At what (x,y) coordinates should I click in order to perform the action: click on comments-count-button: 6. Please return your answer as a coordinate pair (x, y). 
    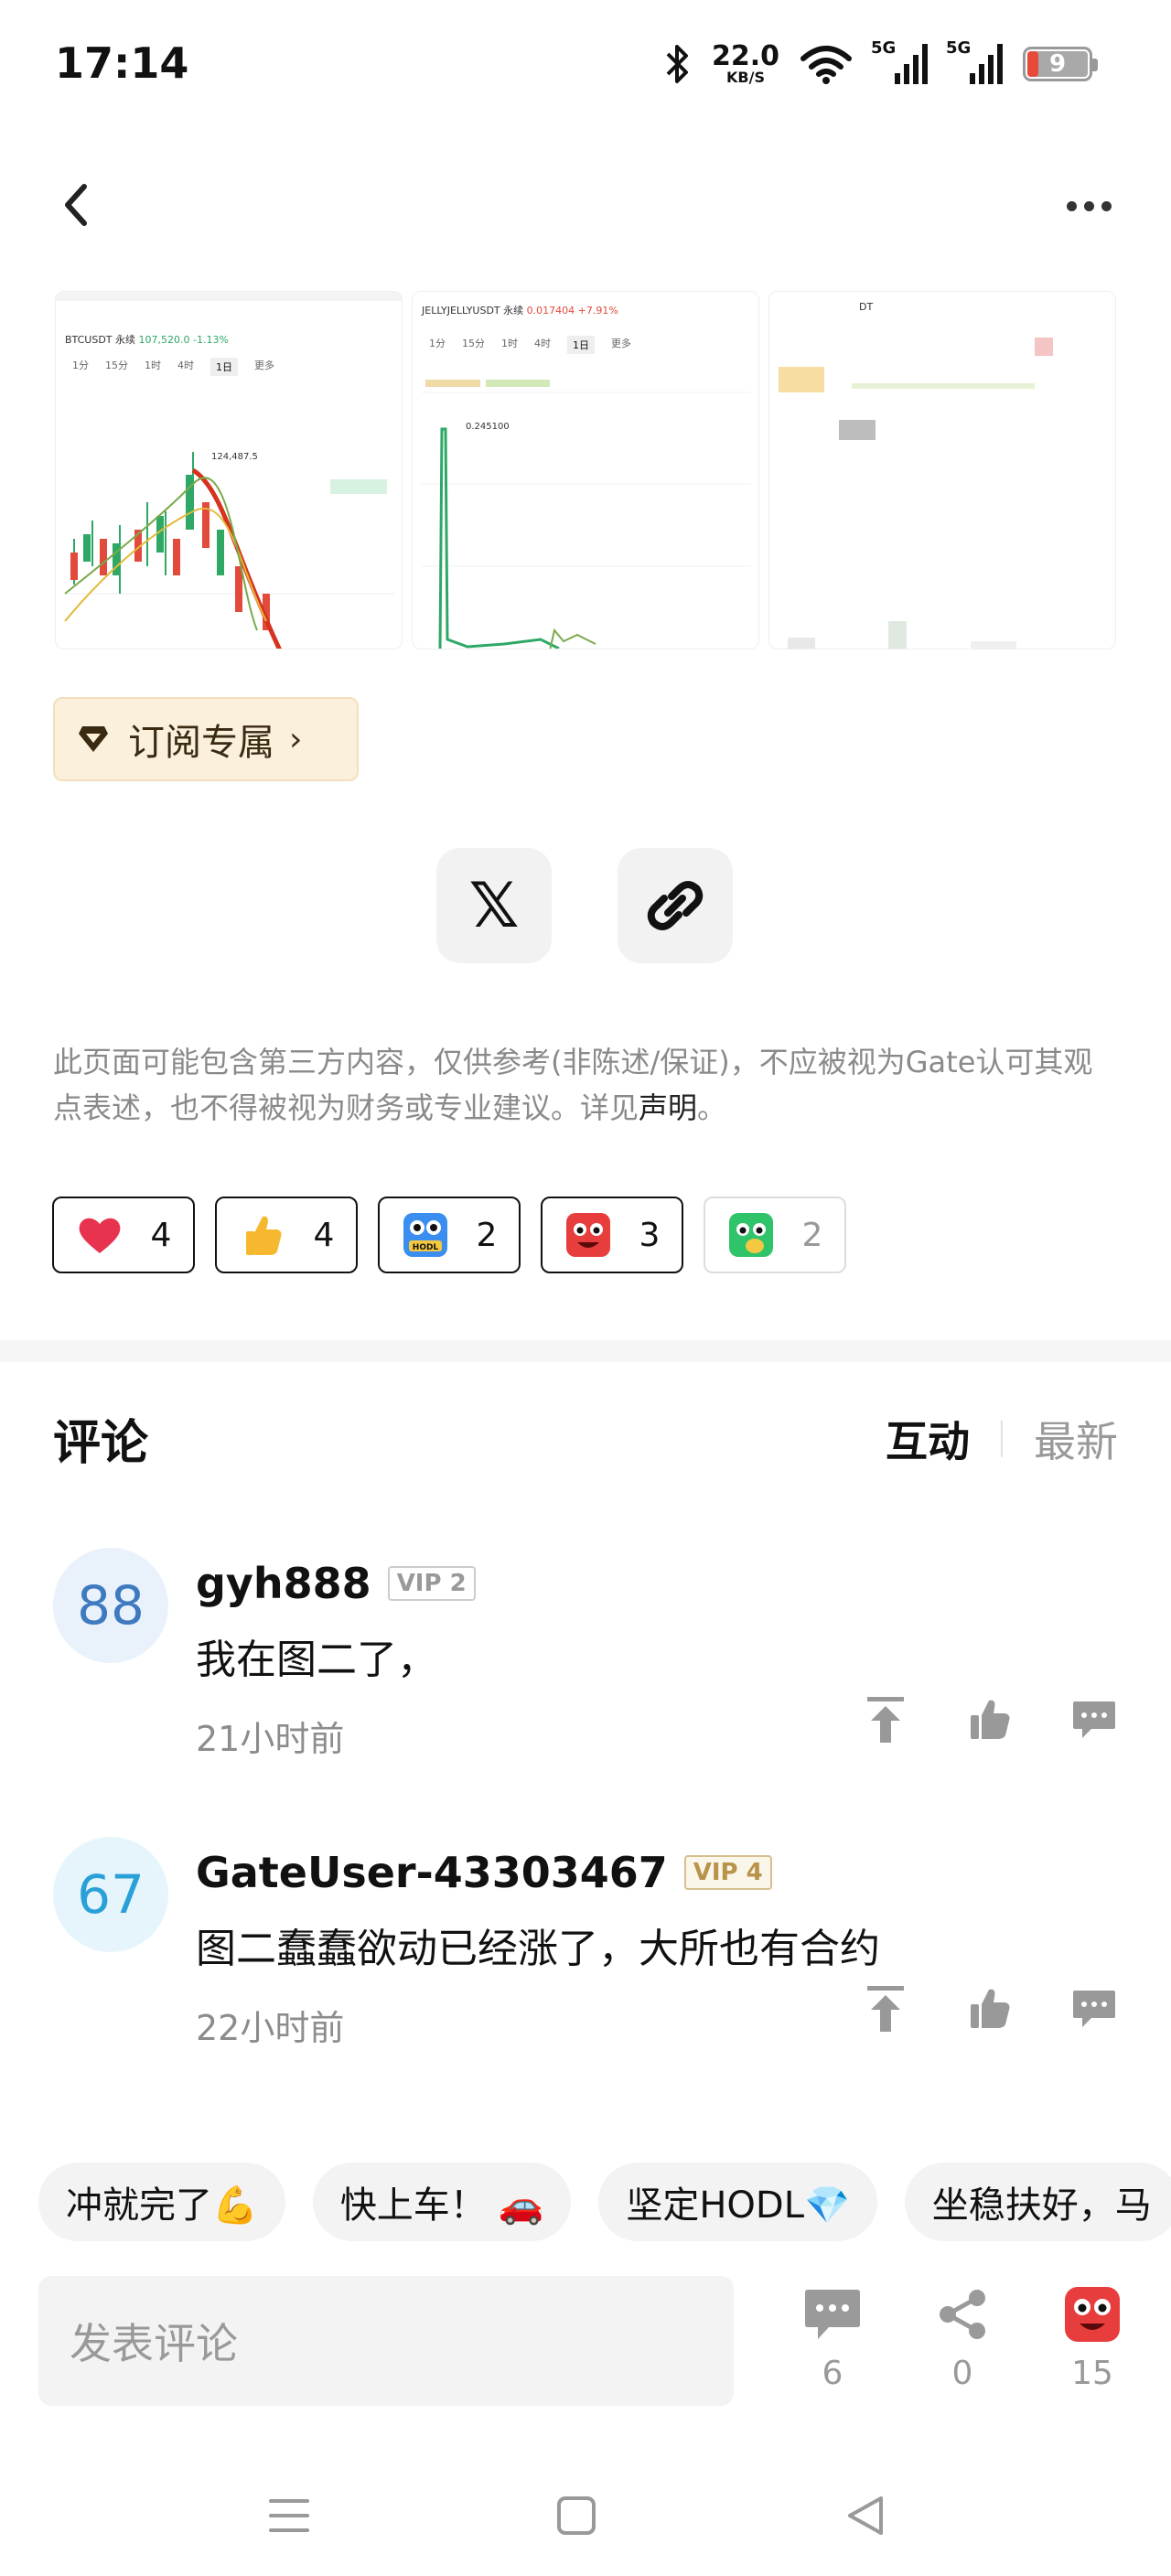
    Looking at the image, I should click on (832, 2336).